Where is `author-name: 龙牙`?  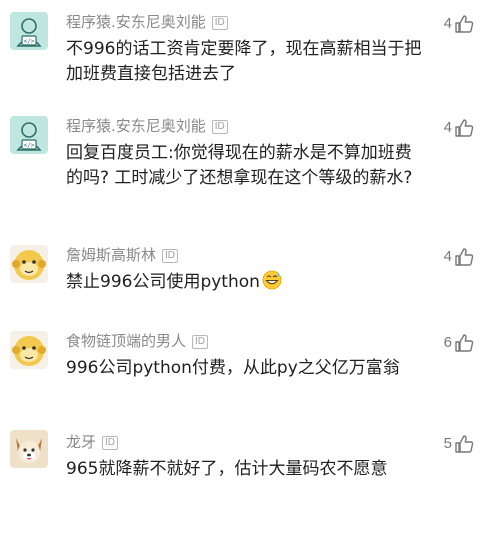
author-name: 龙牙 is located at coordinates (81, 442).